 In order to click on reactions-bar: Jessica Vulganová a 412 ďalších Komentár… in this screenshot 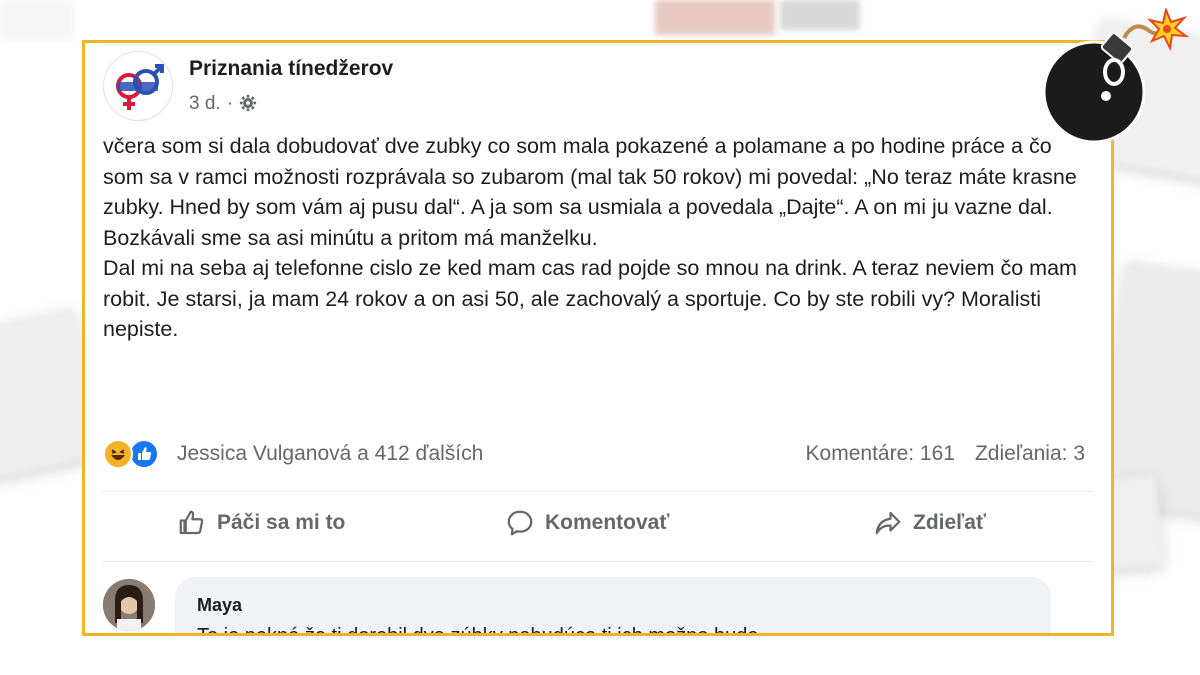, I will do `click(603, 456)`.